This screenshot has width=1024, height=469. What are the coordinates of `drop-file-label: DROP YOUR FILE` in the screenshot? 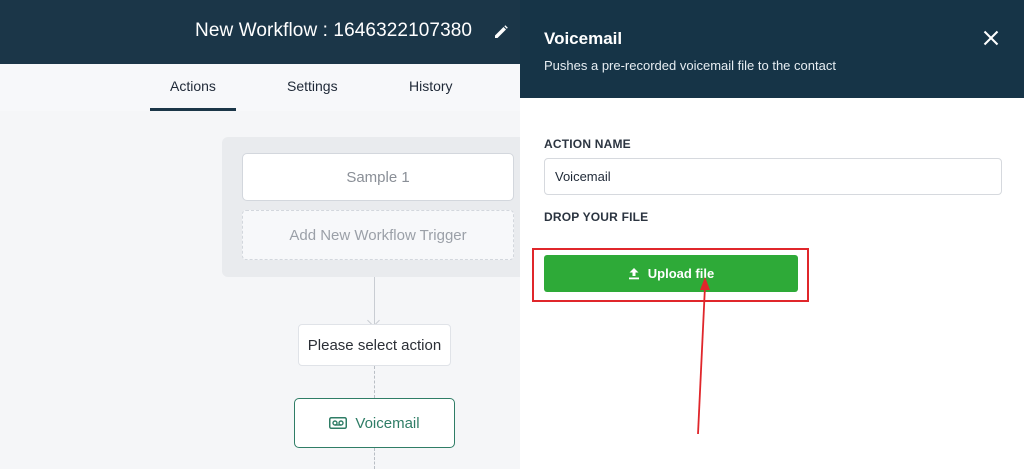 It's located at (596, 217).